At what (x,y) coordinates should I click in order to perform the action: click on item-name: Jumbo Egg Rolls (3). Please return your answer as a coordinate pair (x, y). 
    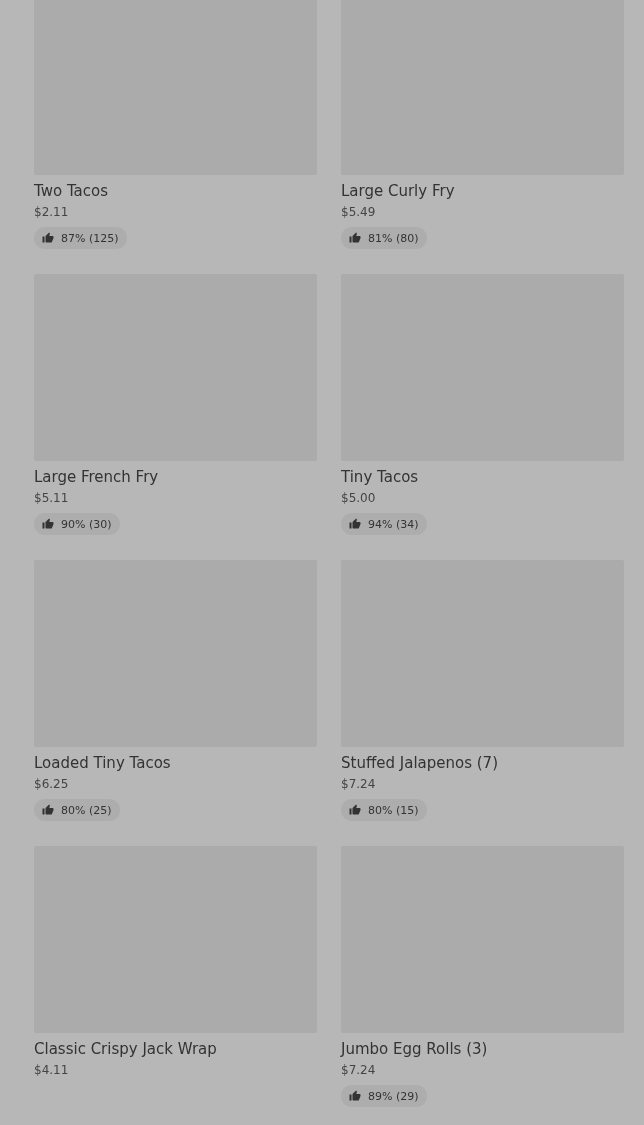
    Looking at the image, I should click on (414, 1049).